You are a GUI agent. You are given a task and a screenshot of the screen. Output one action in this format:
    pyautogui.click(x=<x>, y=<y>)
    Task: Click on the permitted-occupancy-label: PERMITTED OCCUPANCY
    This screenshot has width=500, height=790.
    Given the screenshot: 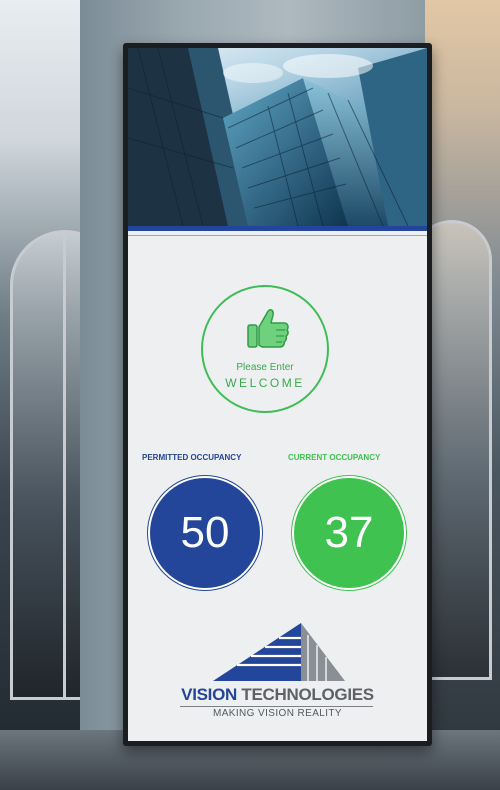 What is the action you would take?
    pyautogui.click(x=191, y=457)
    